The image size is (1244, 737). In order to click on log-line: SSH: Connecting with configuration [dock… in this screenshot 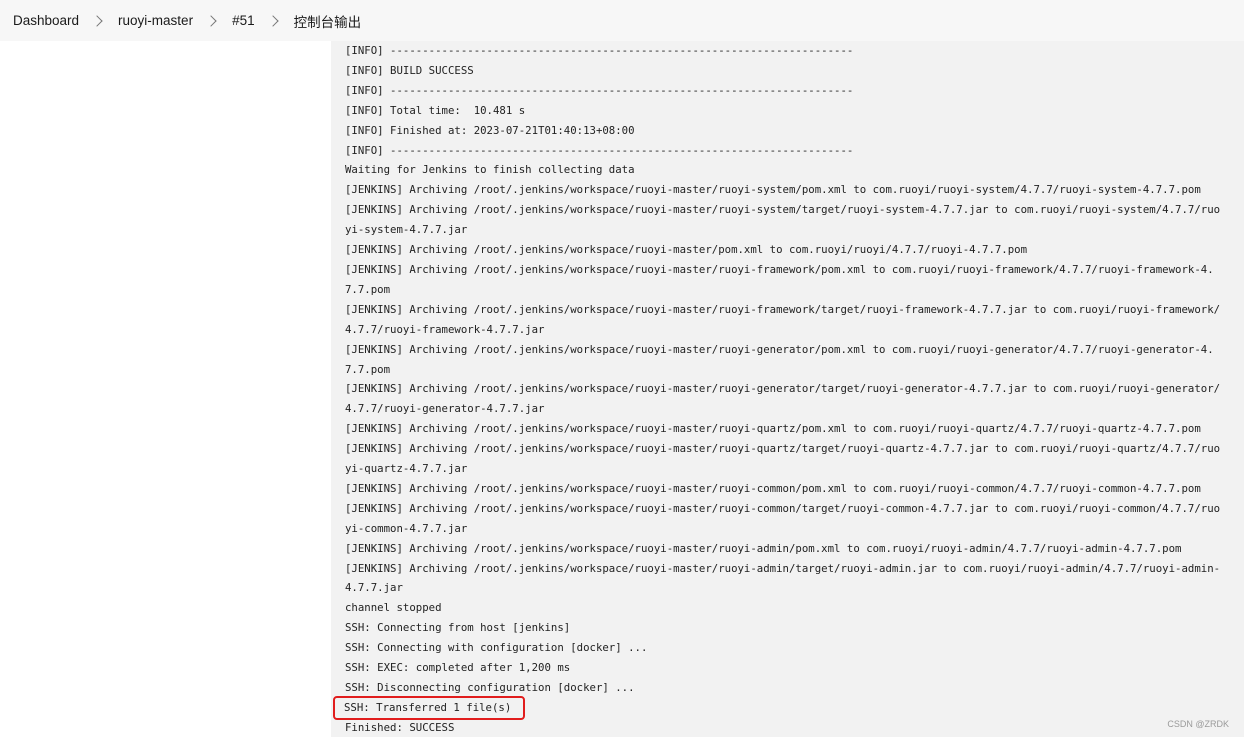, I will do `click(496, 648)`.